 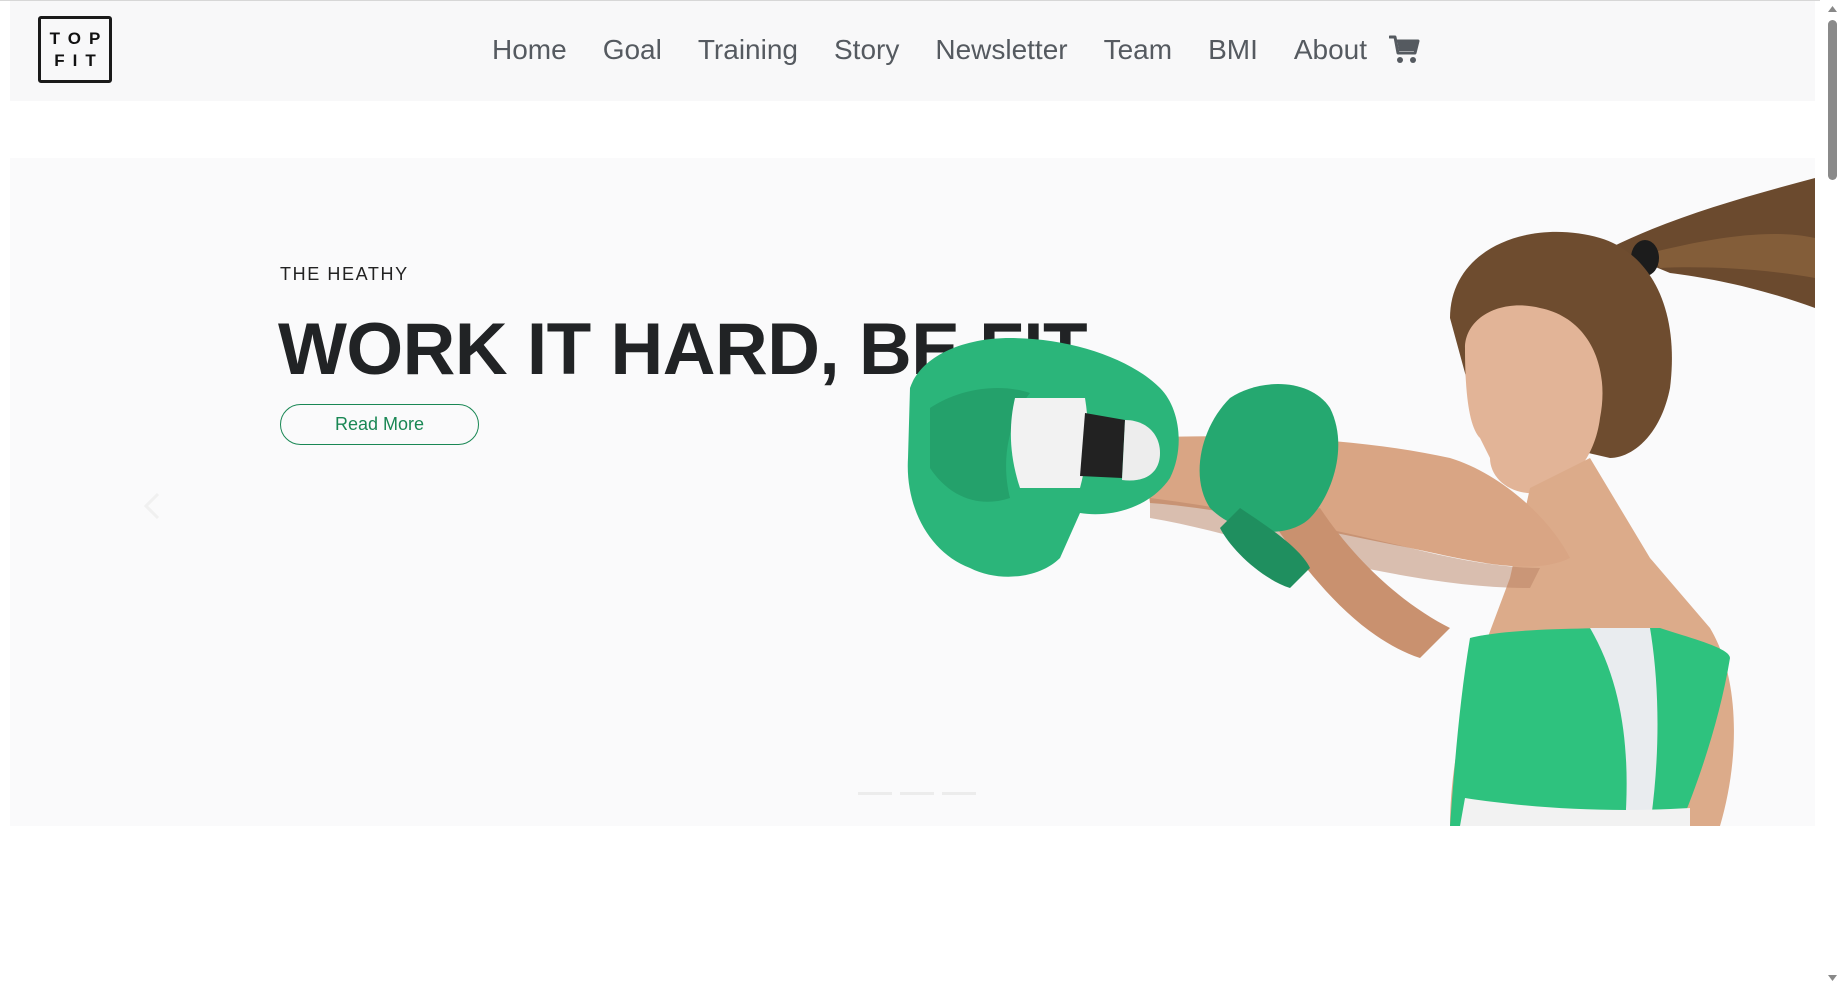 I want to click on scroll-down-arrow-icon, so click(x=1832, y=978).